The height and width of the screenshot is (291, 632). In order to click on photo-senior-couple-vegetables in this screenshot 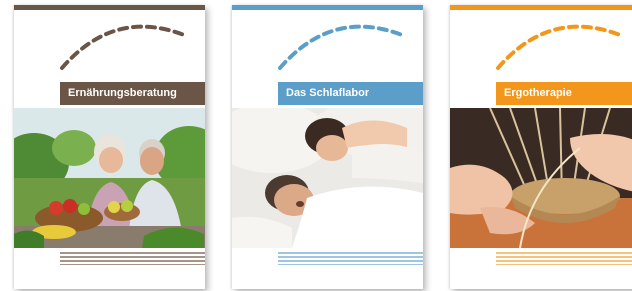, I will do `click(109, 178)`.